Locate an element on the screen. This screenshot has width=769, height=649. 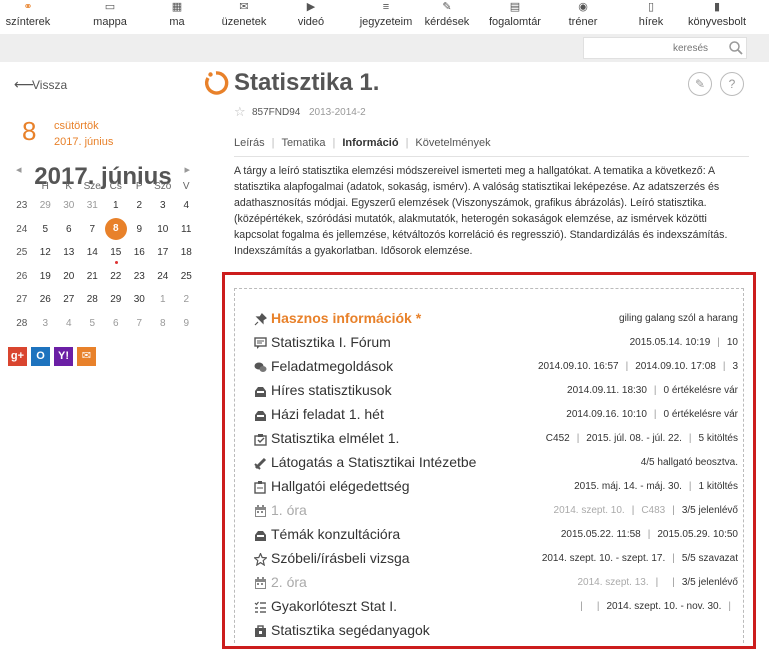
calendar-day: 31 is located at coordinates (93, 206).